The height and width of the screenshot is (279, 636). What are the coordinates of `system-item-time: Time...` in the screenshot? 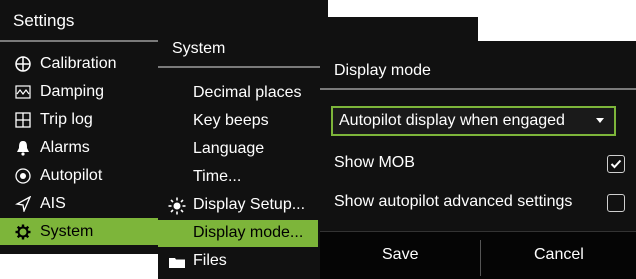 It's located at (238, 177).